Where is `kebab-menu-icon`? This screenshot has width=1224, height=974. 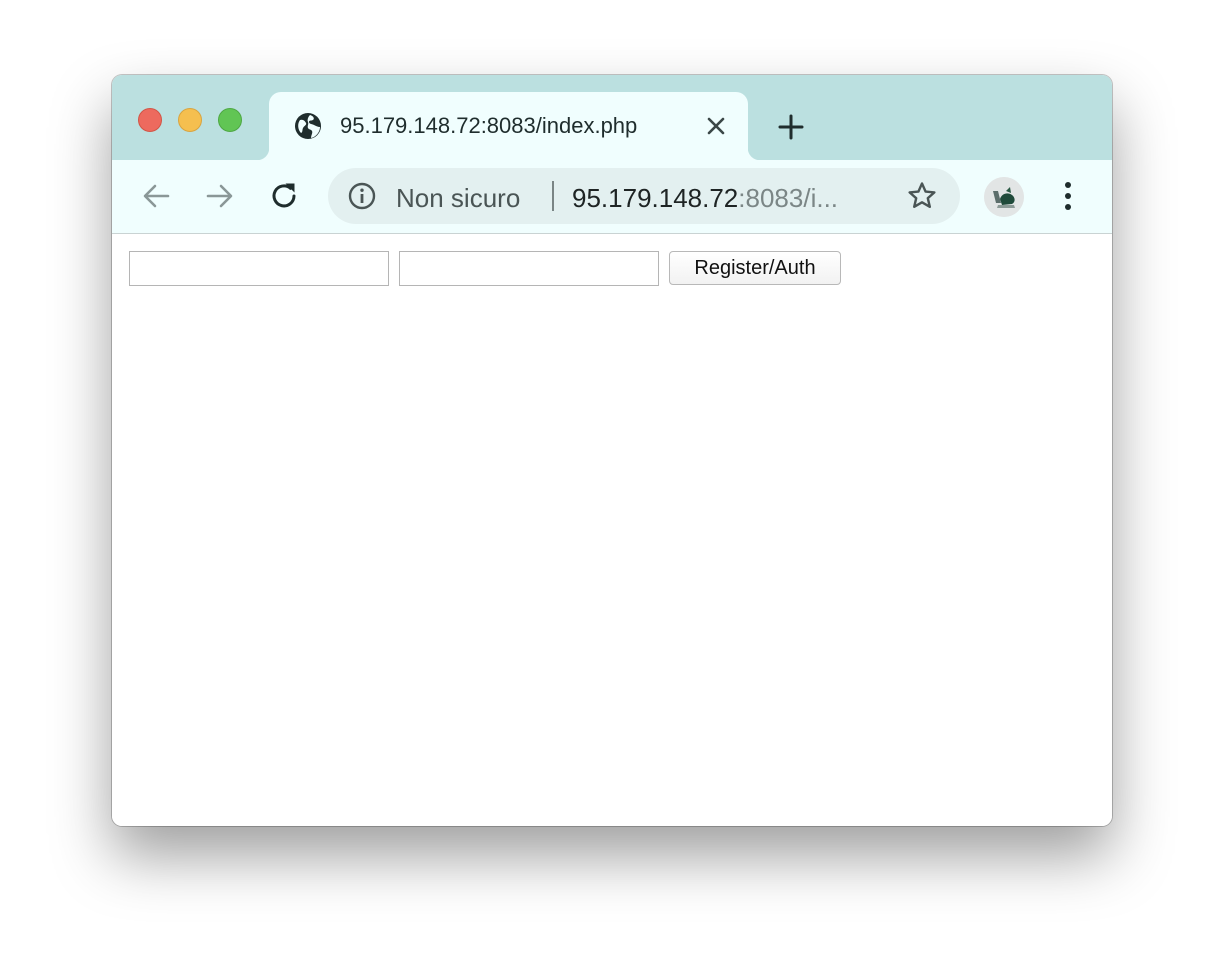
kebab-menu-icon is located at coordinates (1068, 196).